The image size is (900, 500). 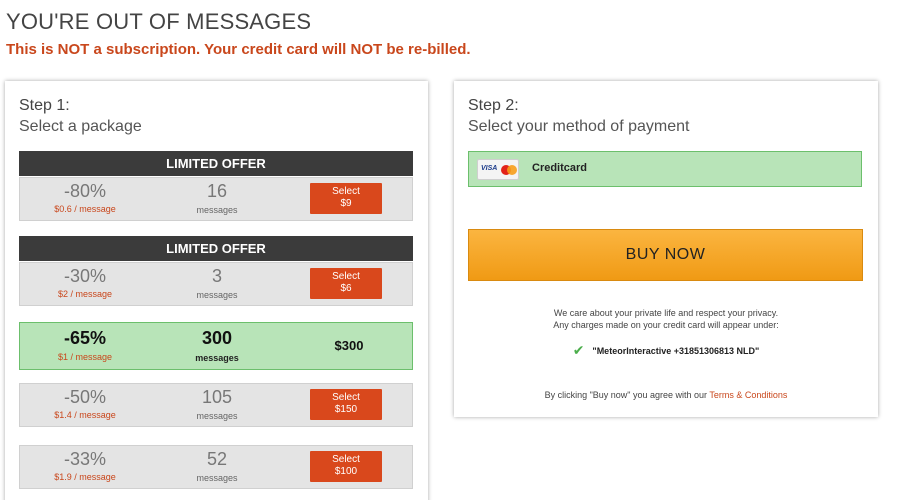 What do you see at coordinates (85, 357) in the screenshot?
I see `package-price-per-message: $1 / message` at bounding box center [85, 357].